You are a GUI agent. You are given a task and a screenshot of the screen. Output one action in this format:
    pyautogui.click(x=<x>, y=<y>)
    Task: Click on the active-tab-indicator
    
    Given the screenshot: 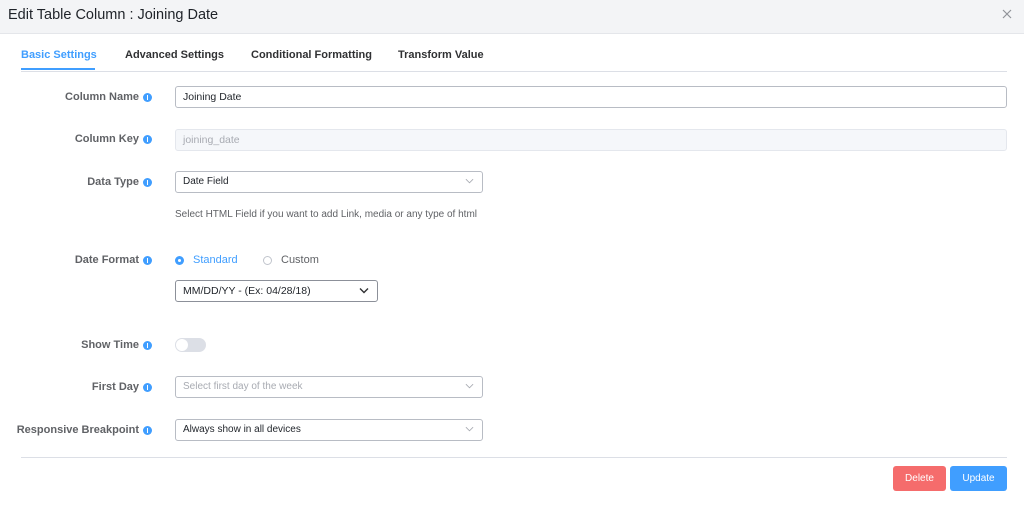 What is the action you would take?
    pyautogui.click(x=58, y=69)
    